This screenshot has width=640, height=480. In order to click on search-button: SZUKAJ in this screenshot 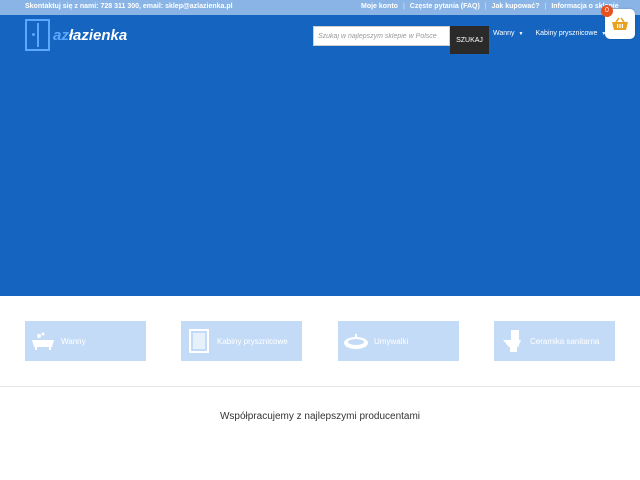, I will do `click(469, 40)`.